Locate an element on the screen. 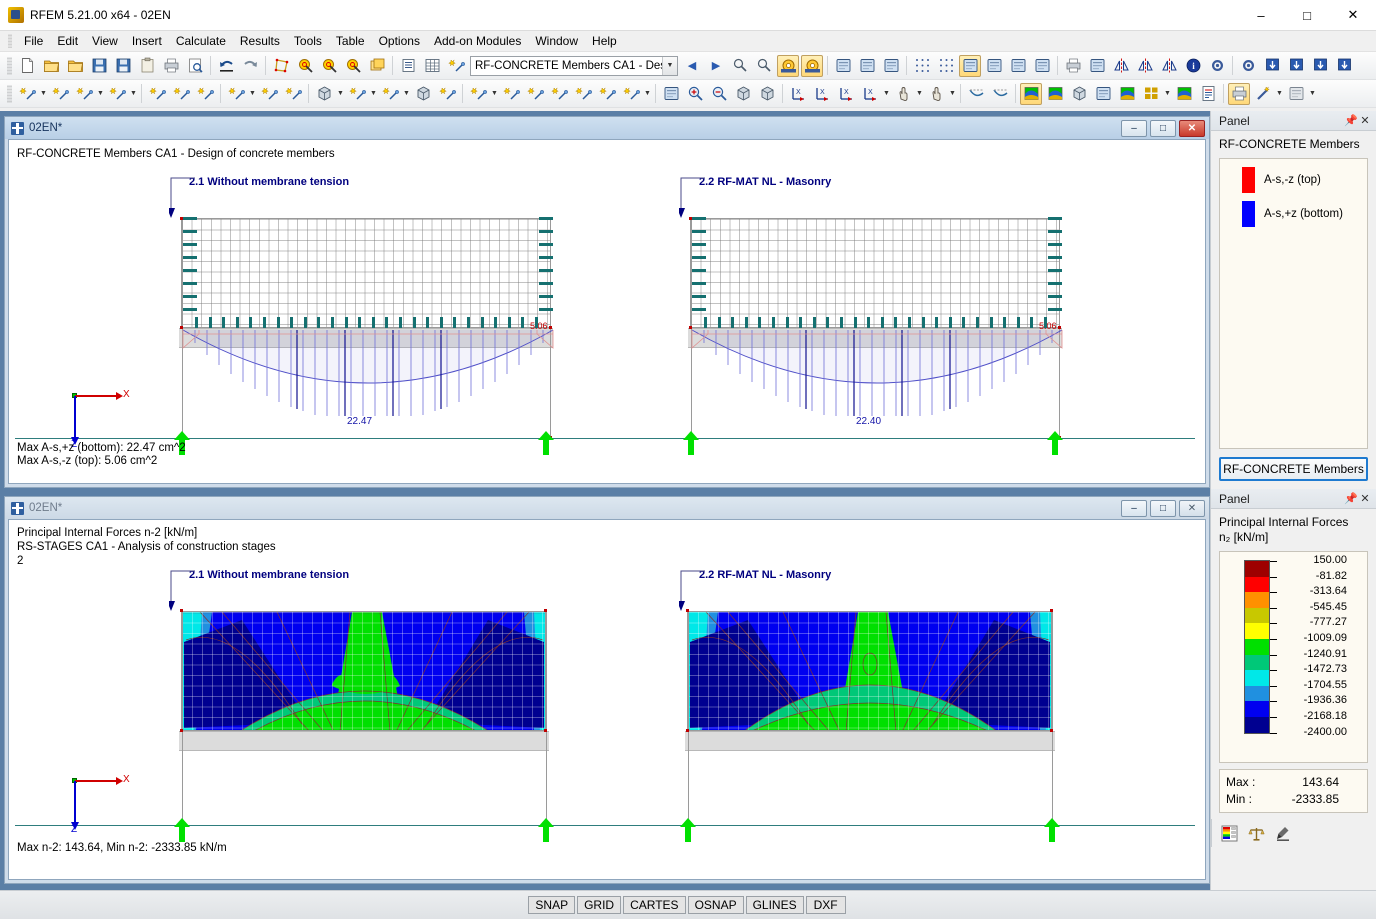  new-line-icon is located at coordinates (60, 94).